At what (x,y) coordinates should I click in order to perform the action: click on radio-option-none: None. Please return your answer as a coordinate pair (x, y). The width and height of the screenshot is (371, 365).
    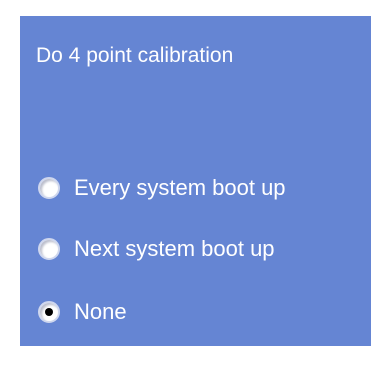
    Looking at the image, I should click on (82, 312).